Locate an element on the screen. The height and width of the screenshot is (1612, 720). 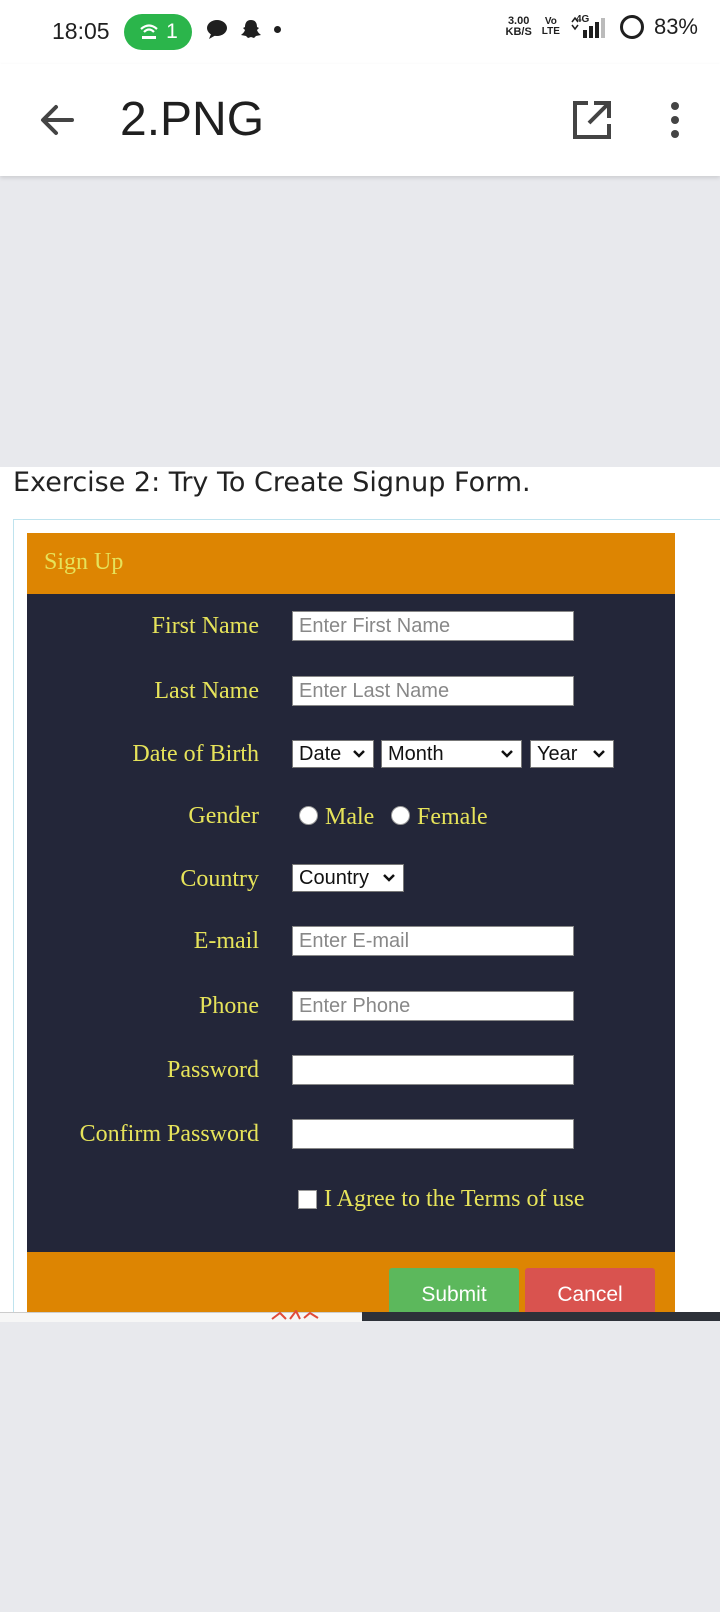
gender-label: Gender is located at coordinates (223, 816).